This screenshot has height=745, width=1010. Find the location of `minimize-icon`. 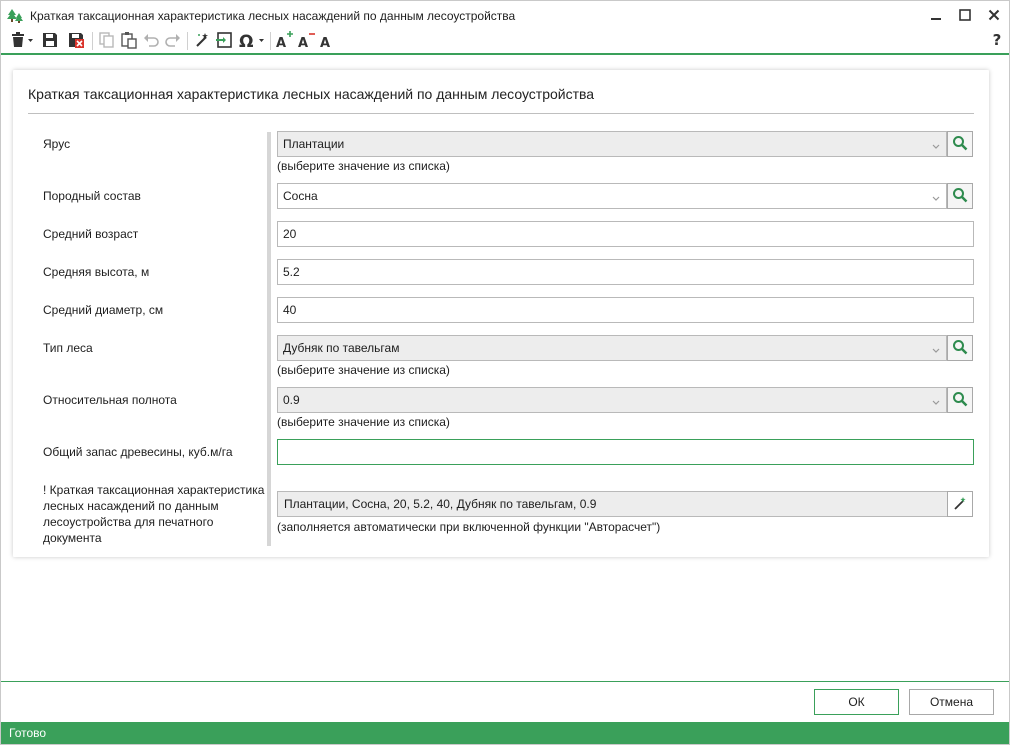

minimize-icon is located at coordinates (936, 15).